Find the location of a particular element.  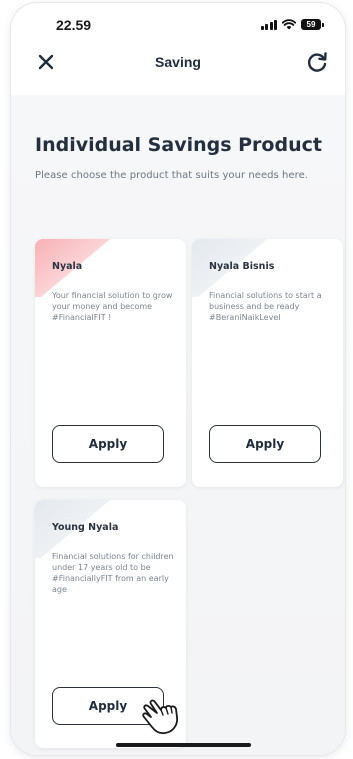

apply-button-nyala: Apply is located at coordinates (108, 444).